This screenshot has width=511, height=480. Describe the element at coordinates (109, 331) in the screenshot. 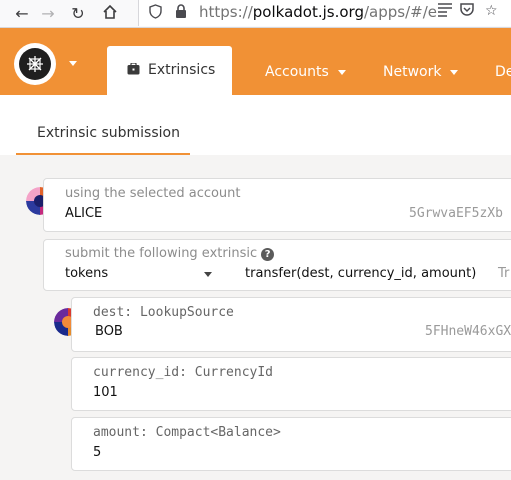

I see `param-dest-name: BOB` at that location.